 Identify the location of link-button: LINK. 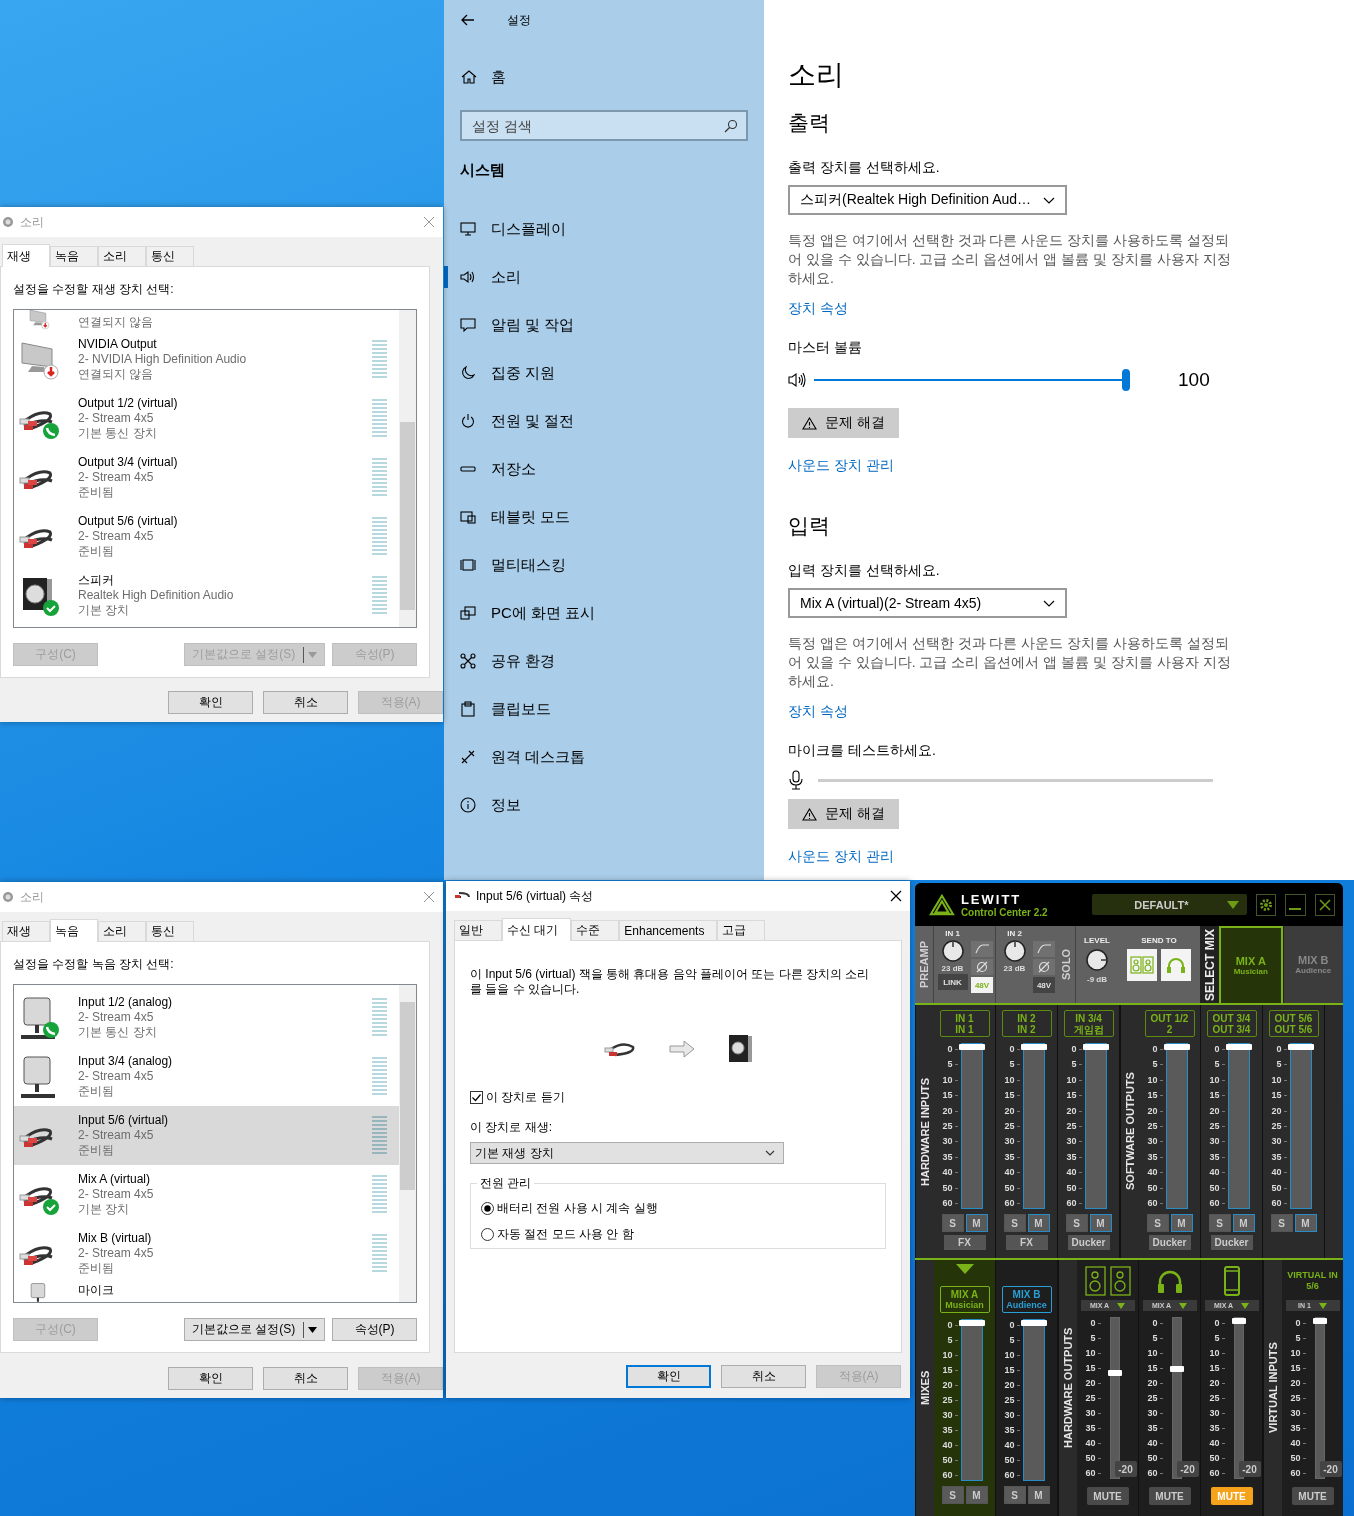
(952, 982).